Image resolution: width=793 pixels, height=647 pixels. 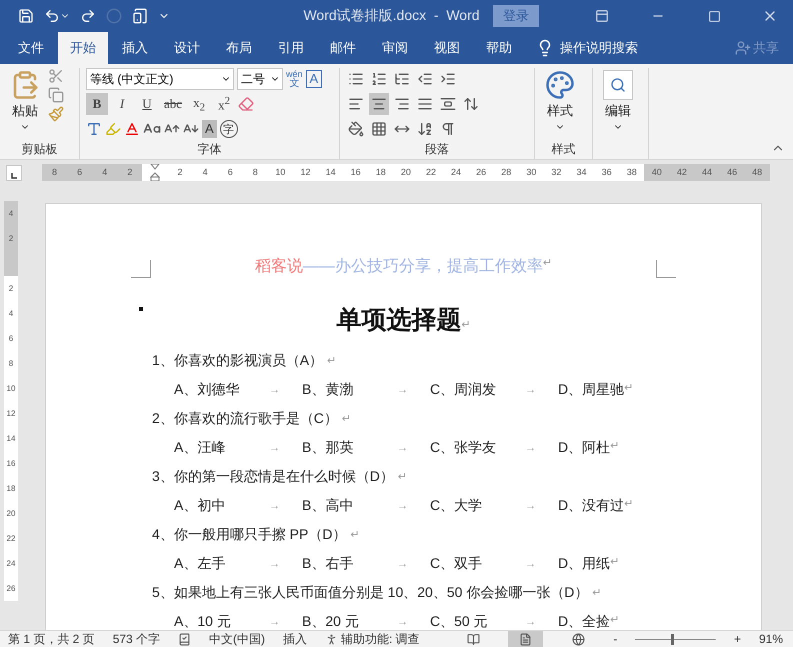 I want to click on insert-mode: 插入, so click(x=295, y=638).